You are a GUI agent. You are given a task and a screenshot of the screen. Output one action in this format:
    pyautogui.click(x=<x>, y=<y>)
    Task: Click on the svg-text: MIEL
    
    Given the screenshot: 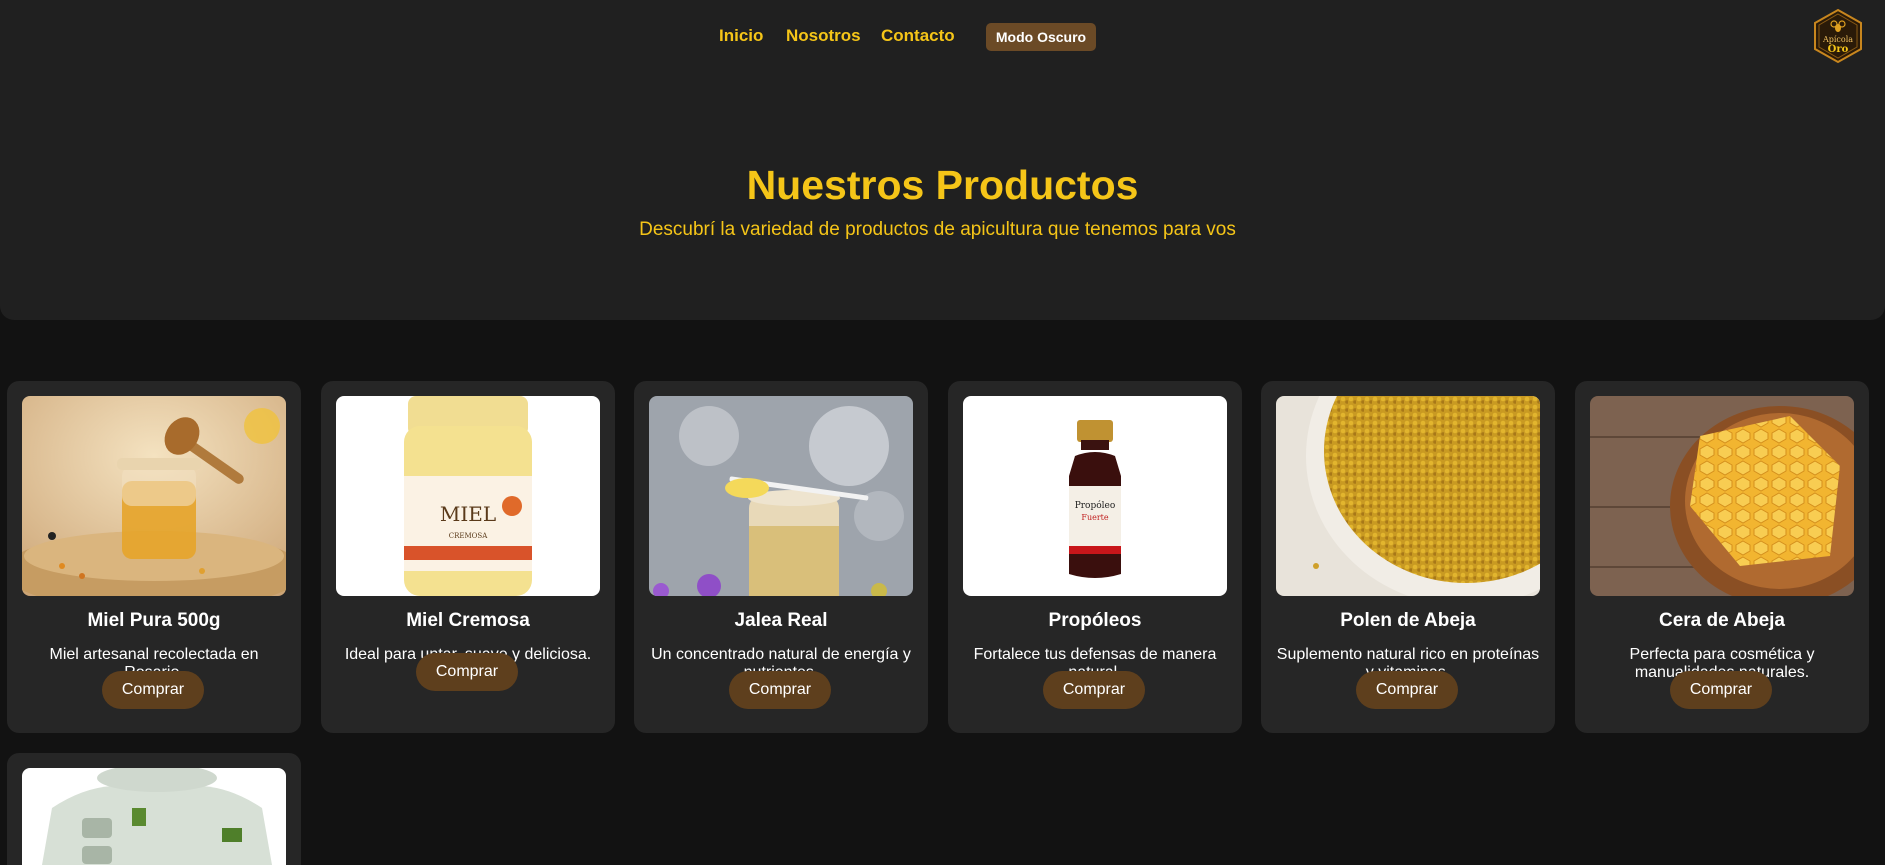 What is the action you would take?
    pyautogui.click(x=468, y=514)
    